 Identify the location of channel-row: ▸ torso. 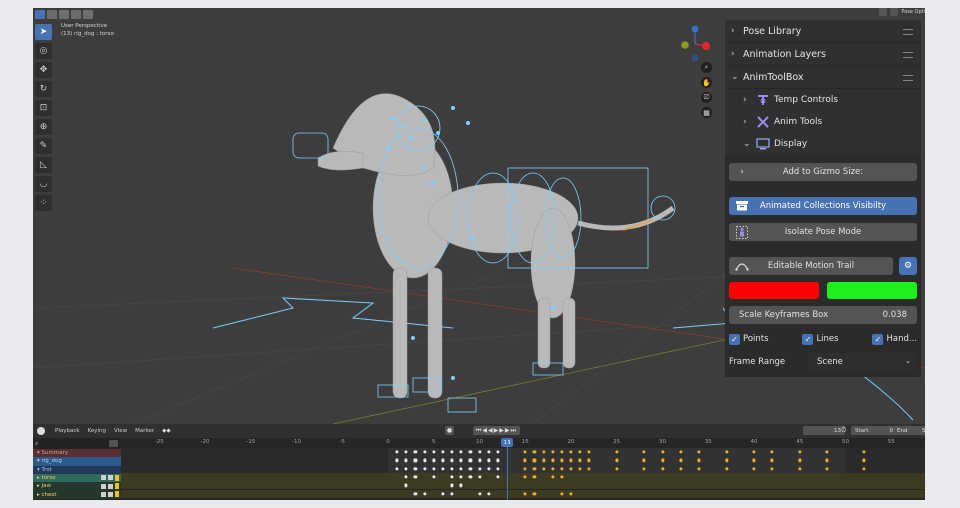
(77, 478).